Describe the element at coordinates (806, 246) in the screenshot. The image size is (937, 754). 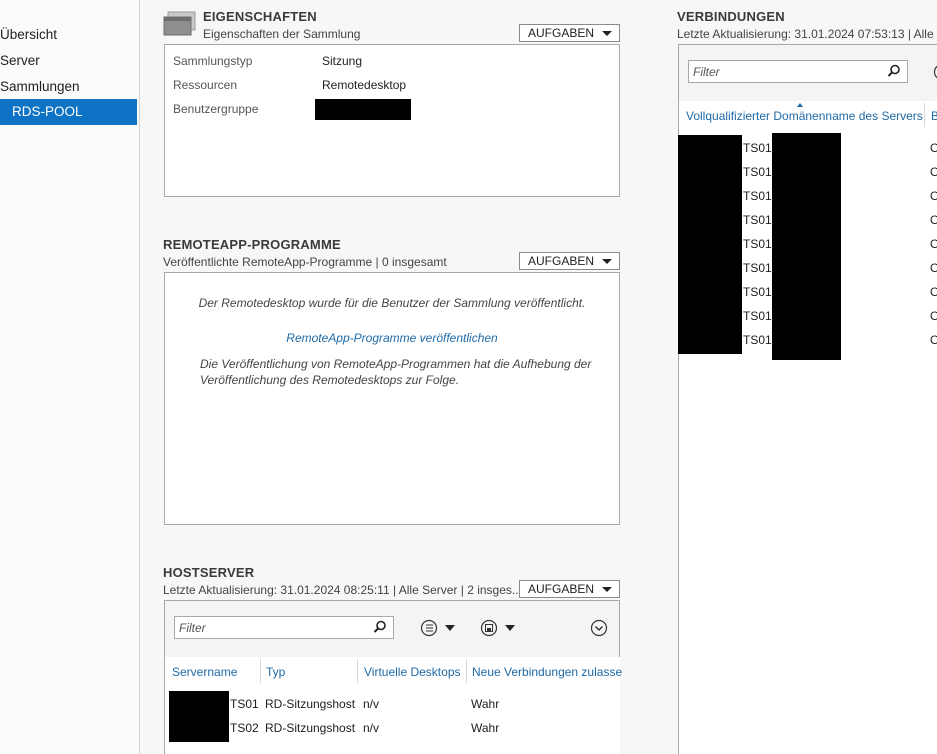
I see `redacted-domain-column` at that location.